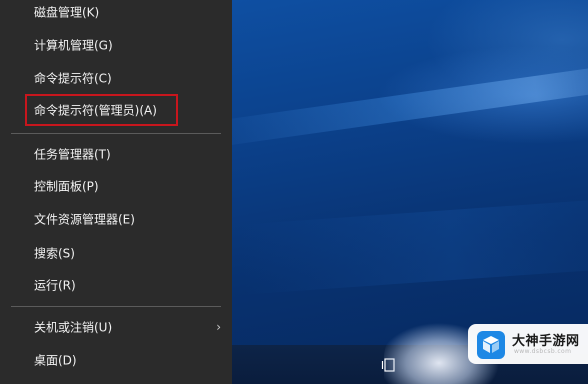 The height and width of the screenshot is (384, 588). I want to click on watermark-url: www.dsbcsb.com, so click(543, 351).